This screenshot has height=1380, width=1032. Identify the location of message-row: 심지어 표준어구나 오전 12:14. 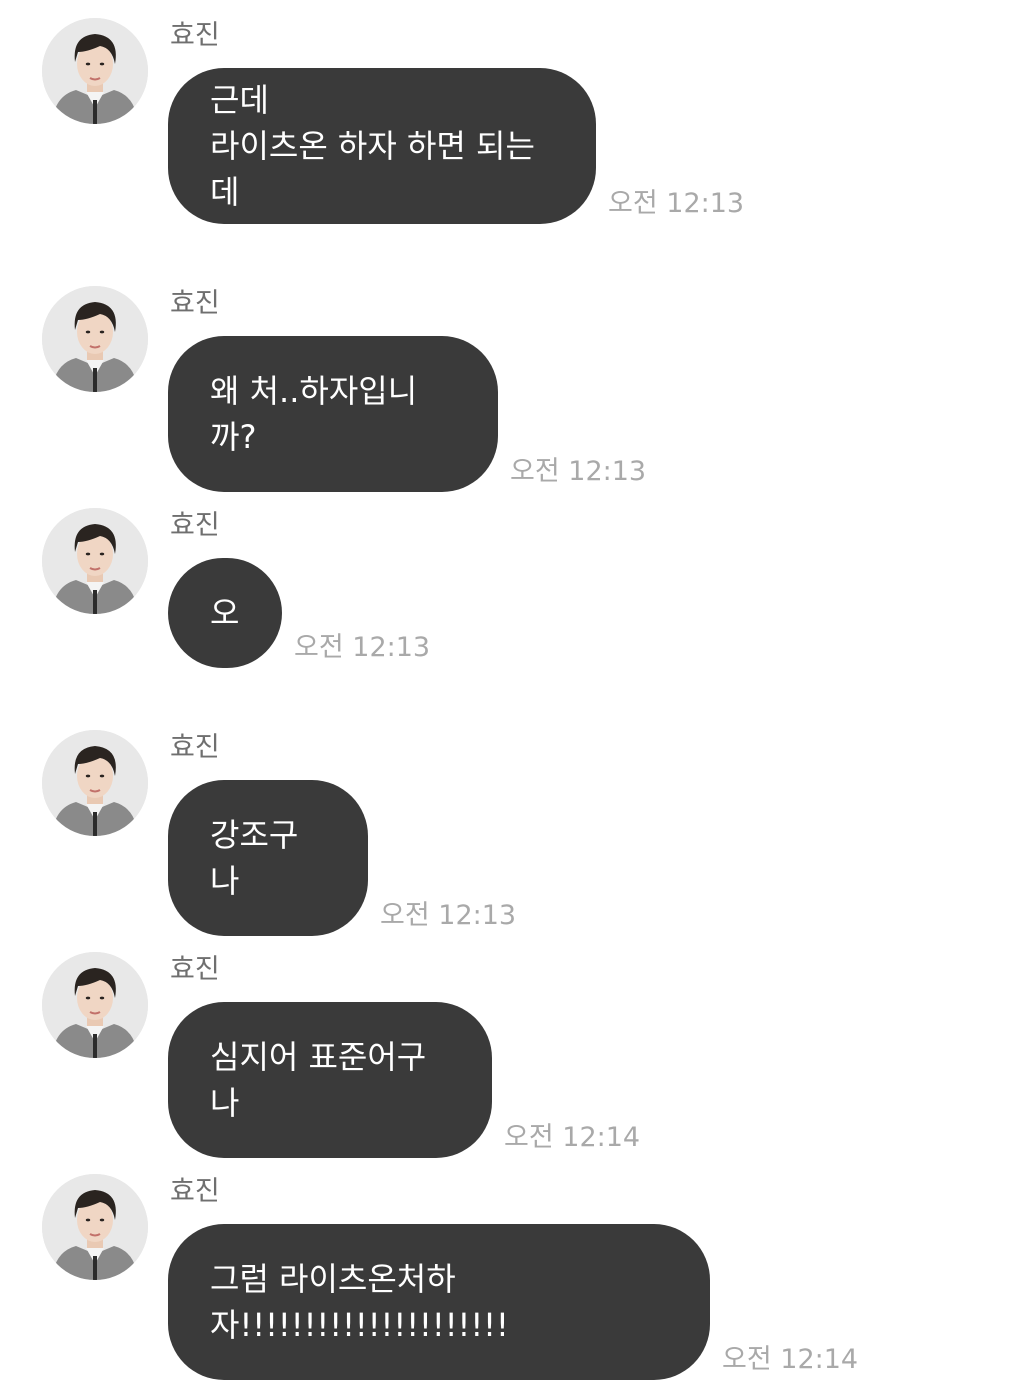
(404, 1080).